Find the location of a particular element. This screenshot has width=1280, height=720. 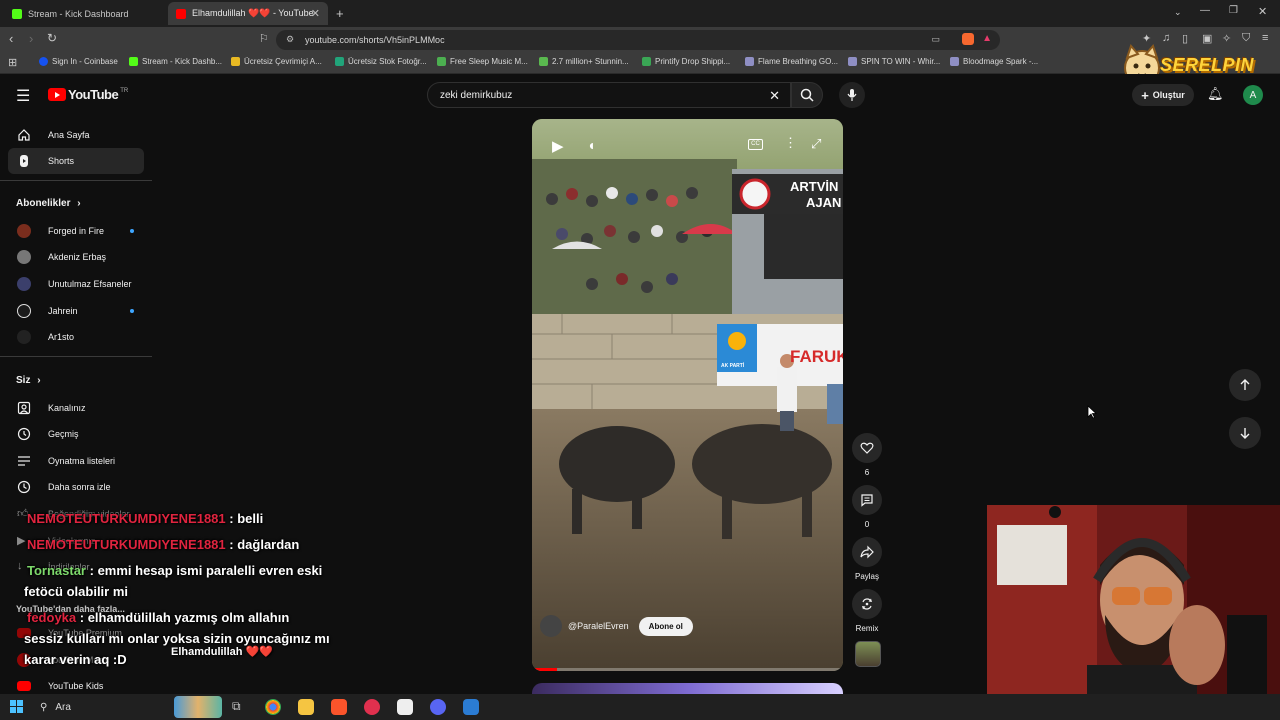

tab-youtube: Elhamdulillah ❤️❤️ - YouTube ✕ is located at coordinates (248, 13).